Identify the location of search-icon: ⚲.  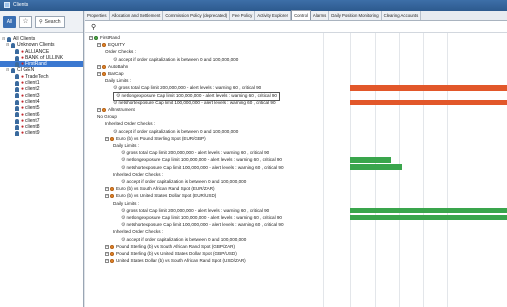
(93, 27).